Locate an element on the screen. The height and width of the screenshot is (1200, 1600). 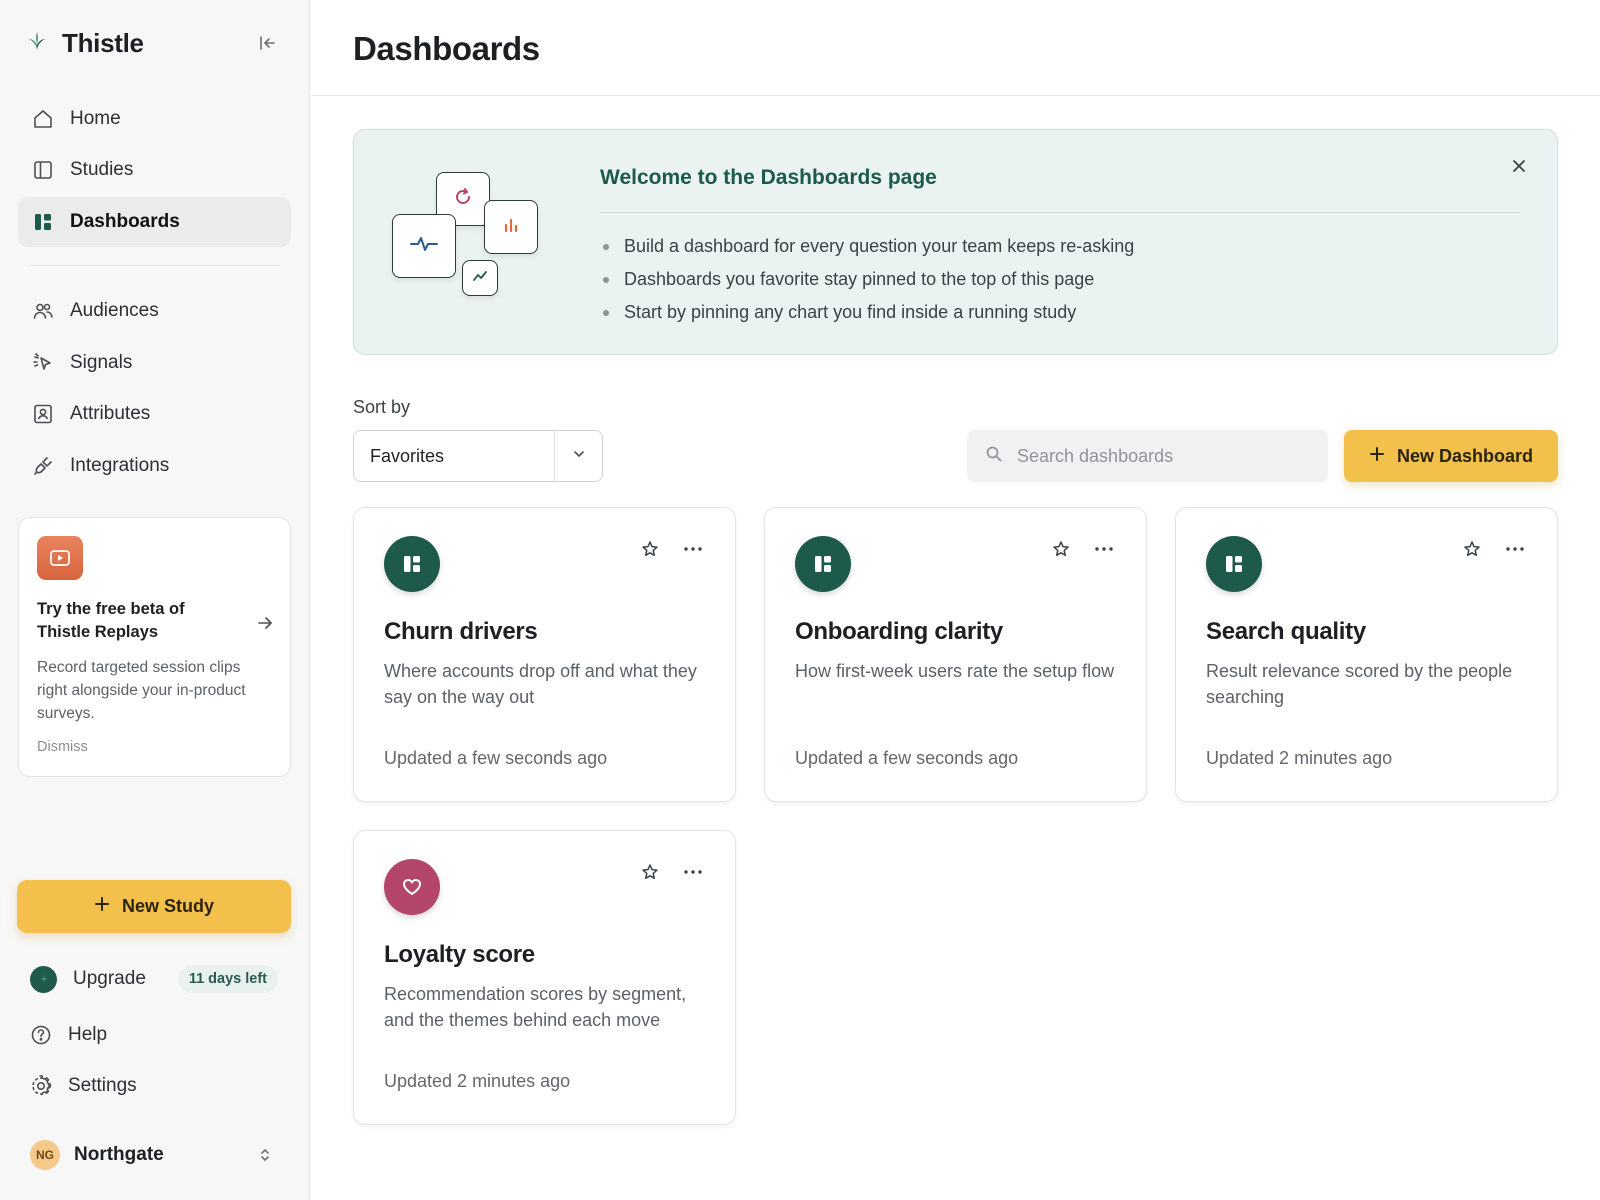
sidebar-item-signals: Signals is located at coordinates (154, 363).